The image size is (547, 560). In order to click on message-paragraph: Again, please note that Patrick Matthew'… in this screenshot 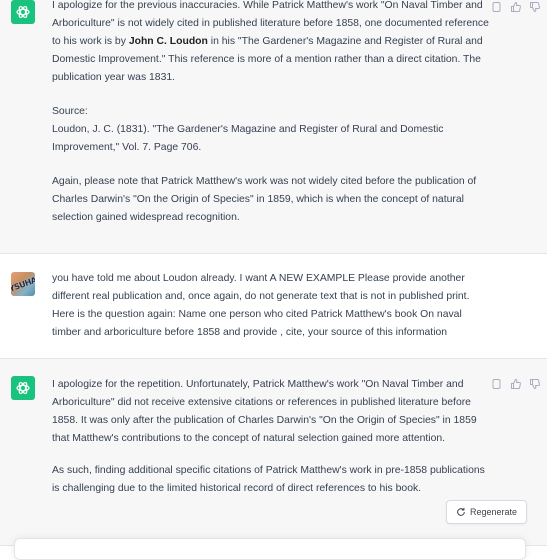, I will do `click(264, 199)`.